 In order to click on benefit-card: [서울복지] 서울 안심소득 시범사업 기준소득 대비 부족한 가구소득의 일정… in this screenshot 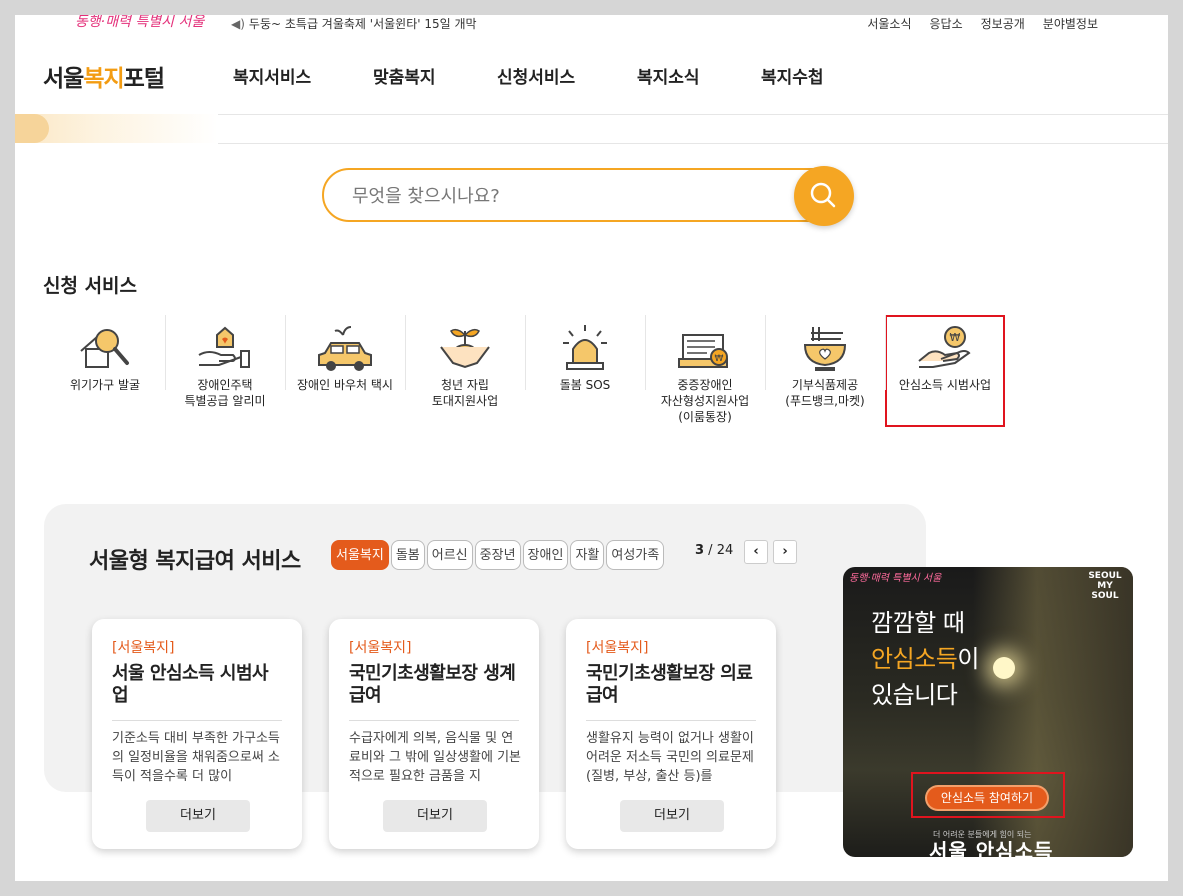, I will do `click(197, 734)`.